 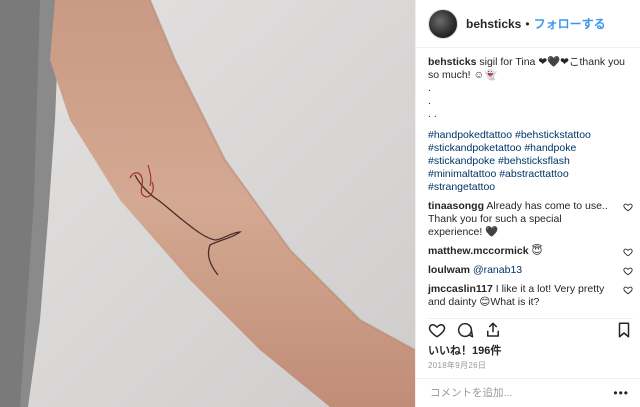 I want to click on follow-button: フォローする, so click(x=570, y=23).